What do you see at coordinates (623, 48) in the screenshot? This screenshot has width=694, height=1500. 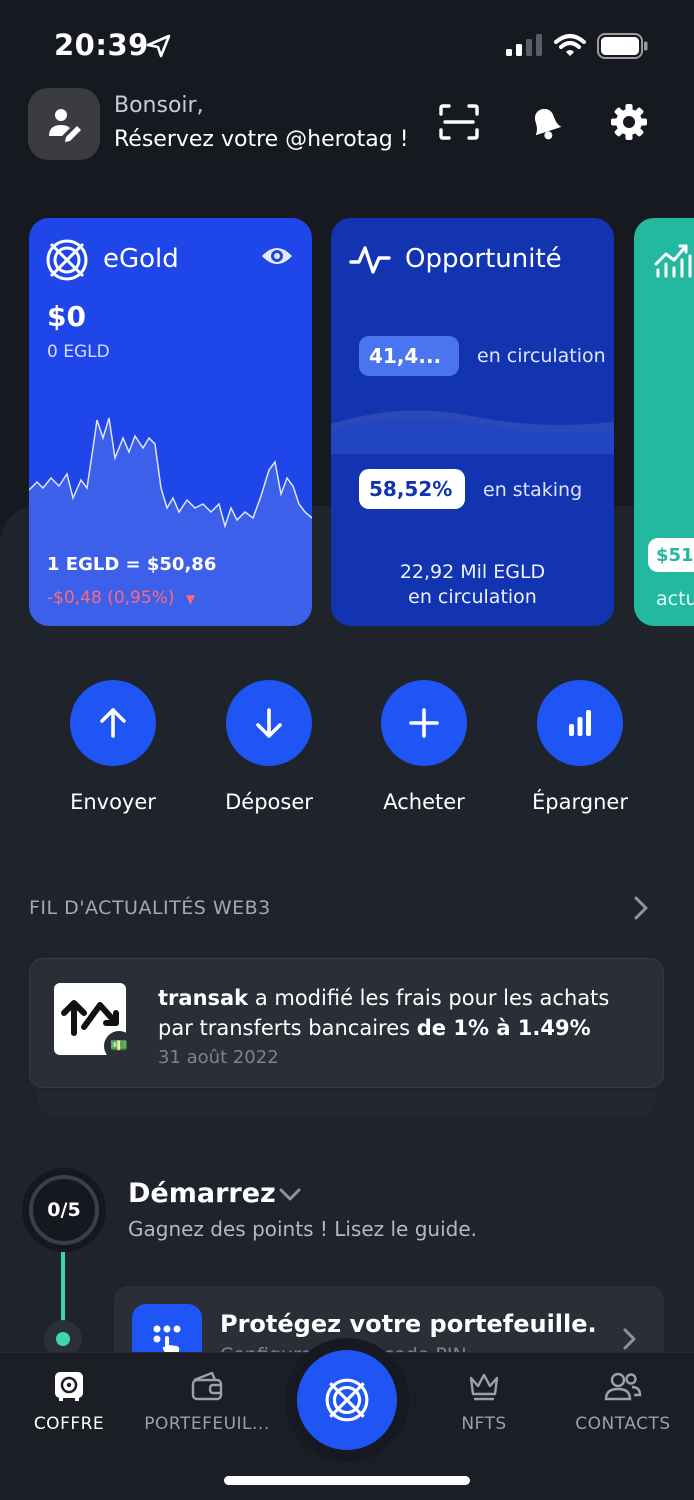 I see `battery-icon` at bounding box center [623, 48].